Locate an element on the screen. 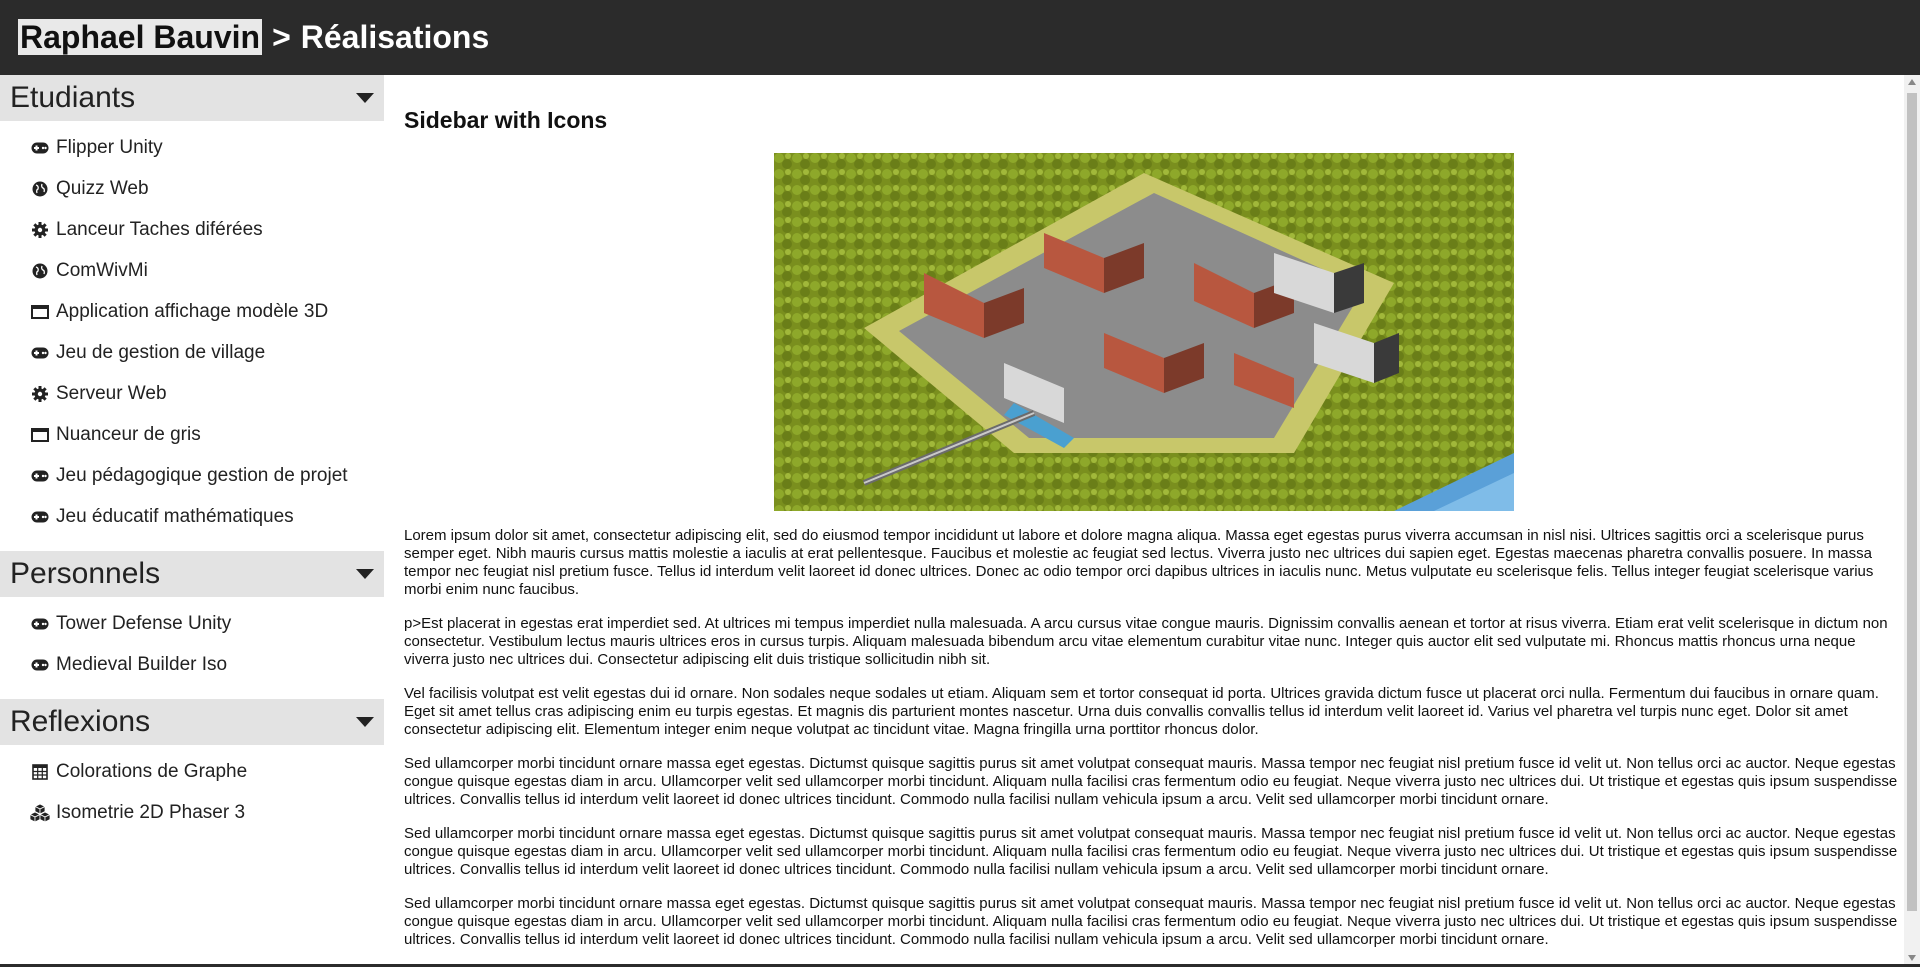 Image resolution: width=1920 pixels, height=967 pixels. sidebar-item-lanceur-taches: Lanceur Taches diférées is located at coordinates (192, 229).